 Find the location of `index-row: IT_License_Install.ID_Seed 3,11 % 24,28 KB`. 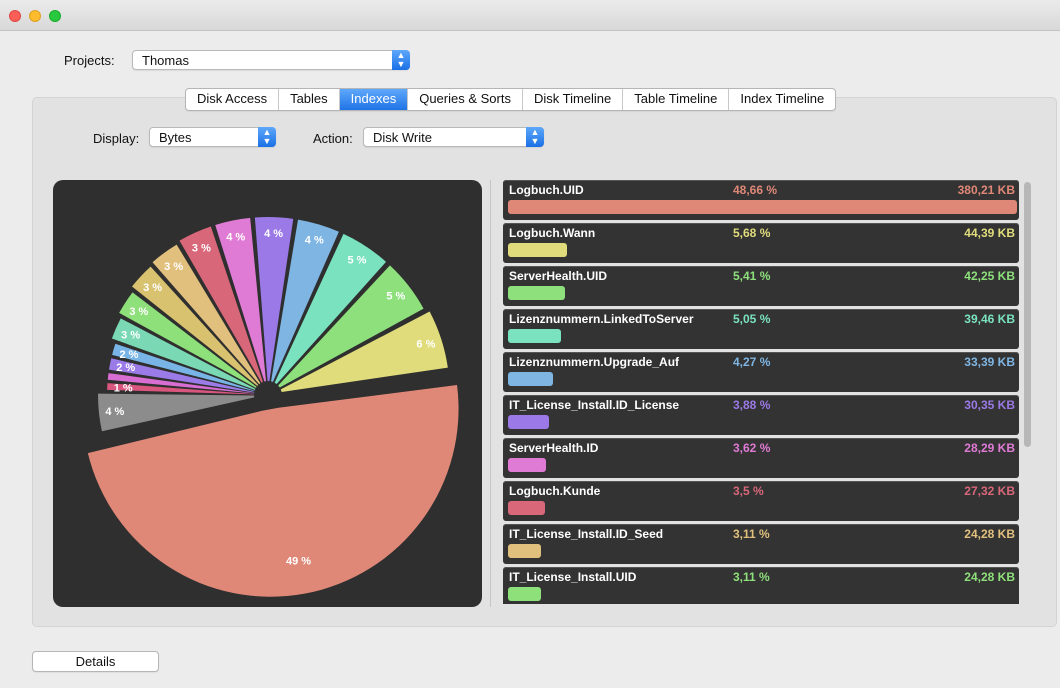

index-row: IT_License_Install.ID_Seed 3,11 % 24,28 KB is located at coordinates (761, 544).